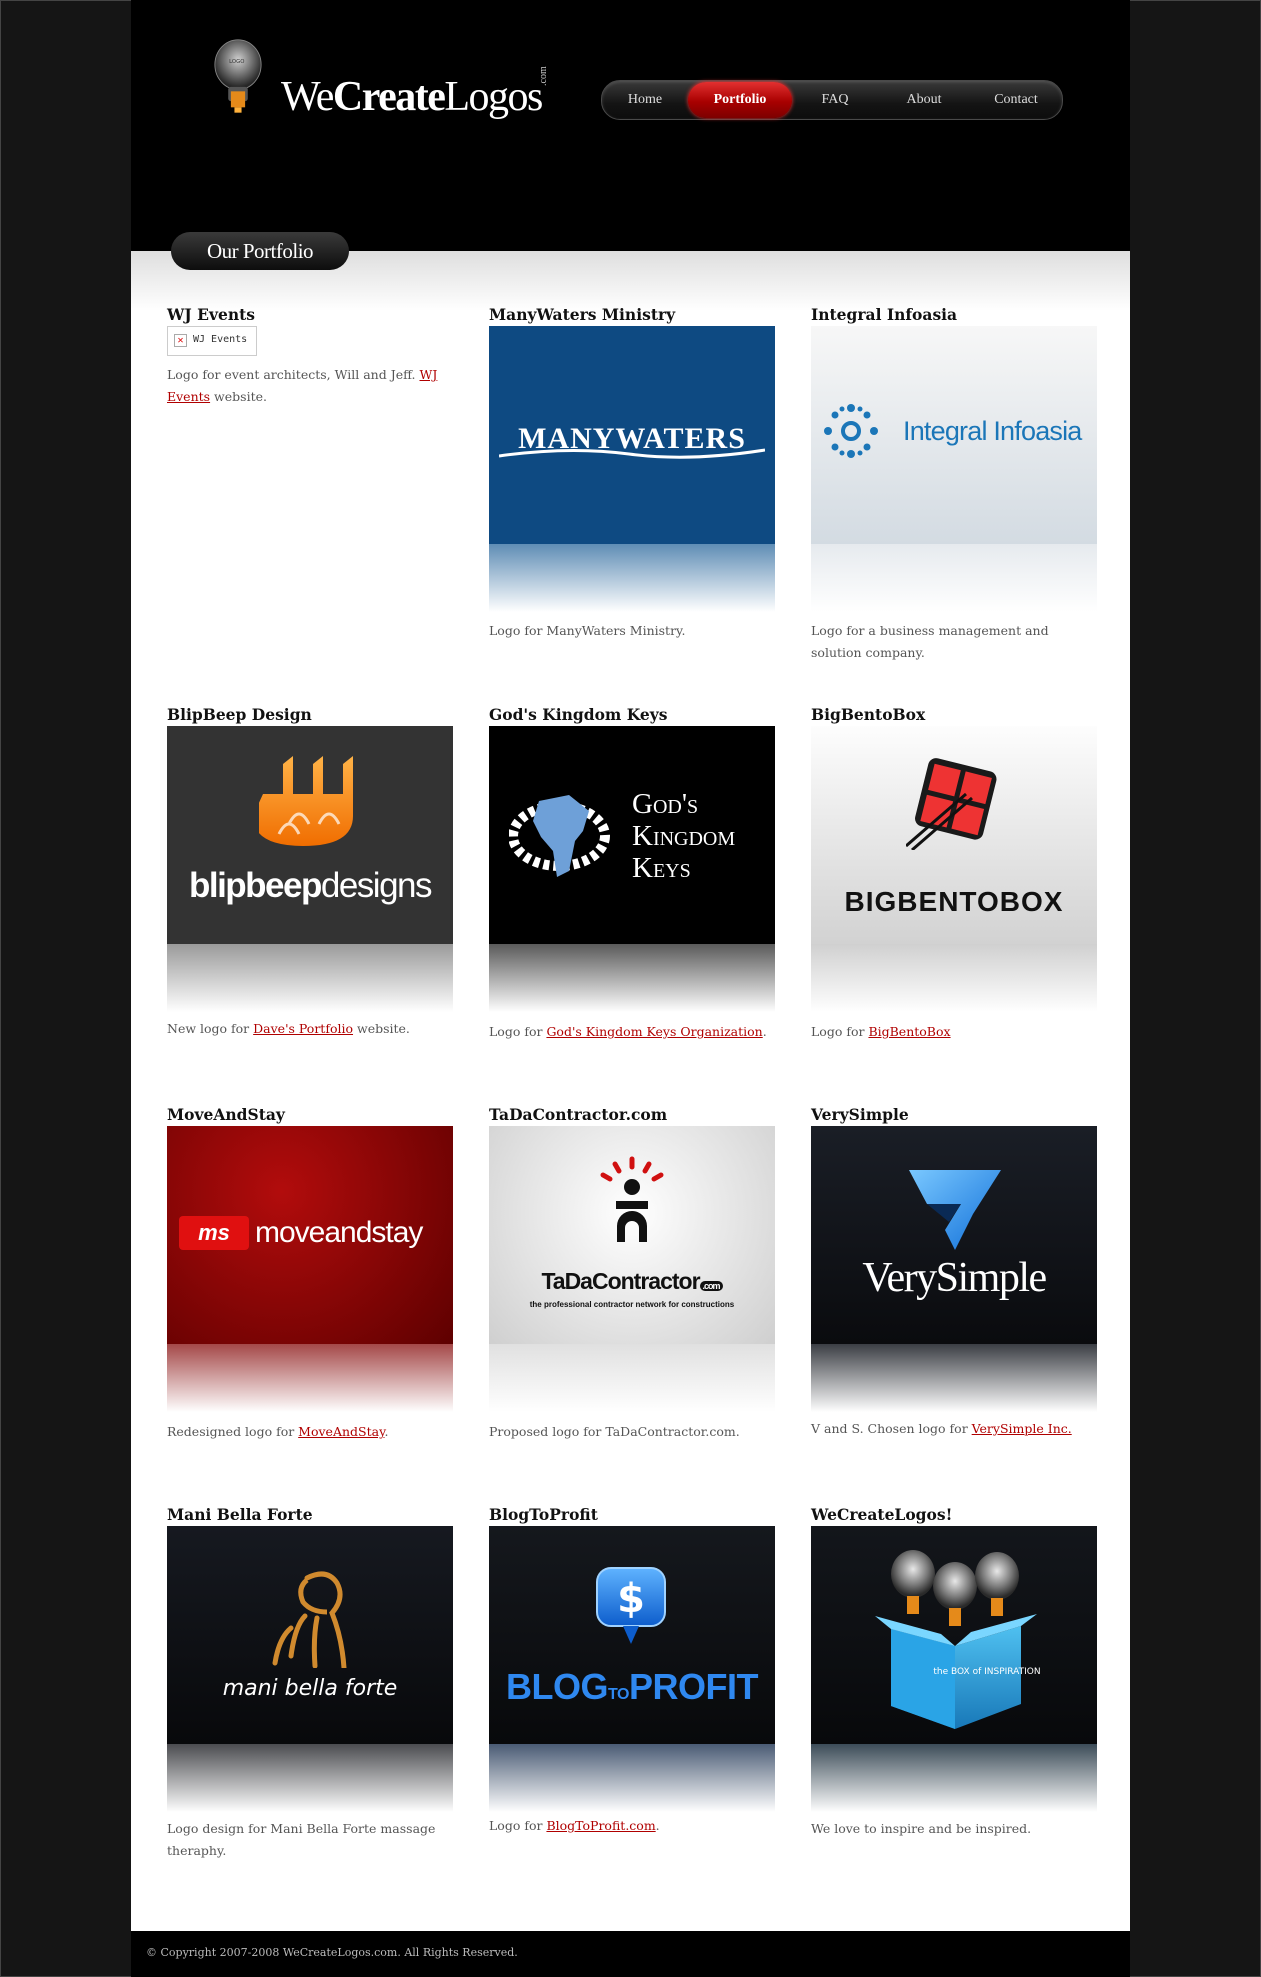  What do you see at coordinates (341, 1431) in the screenshot?
I see `item-link: MoveAndStay` at bounding box center [341, 1431].